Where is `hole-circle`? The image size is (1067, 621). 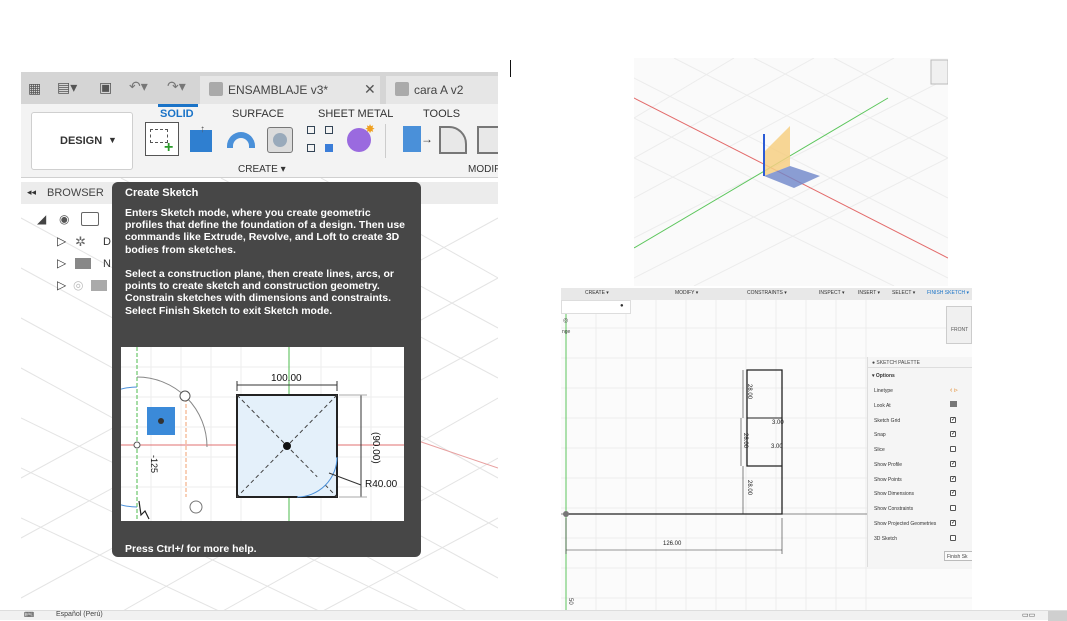
hole-circle is located at coordinates (280, 140).